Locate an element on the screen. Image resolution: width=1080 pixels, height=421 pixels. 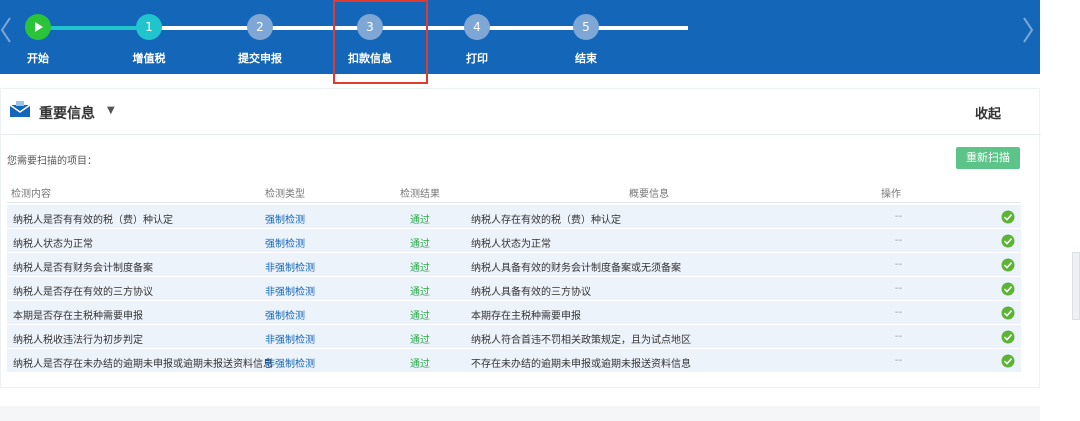
table-row: 纳税人状态为正常 强制检测 通过 纳税人状态为正常 -- is located at coordinates (514, 241).